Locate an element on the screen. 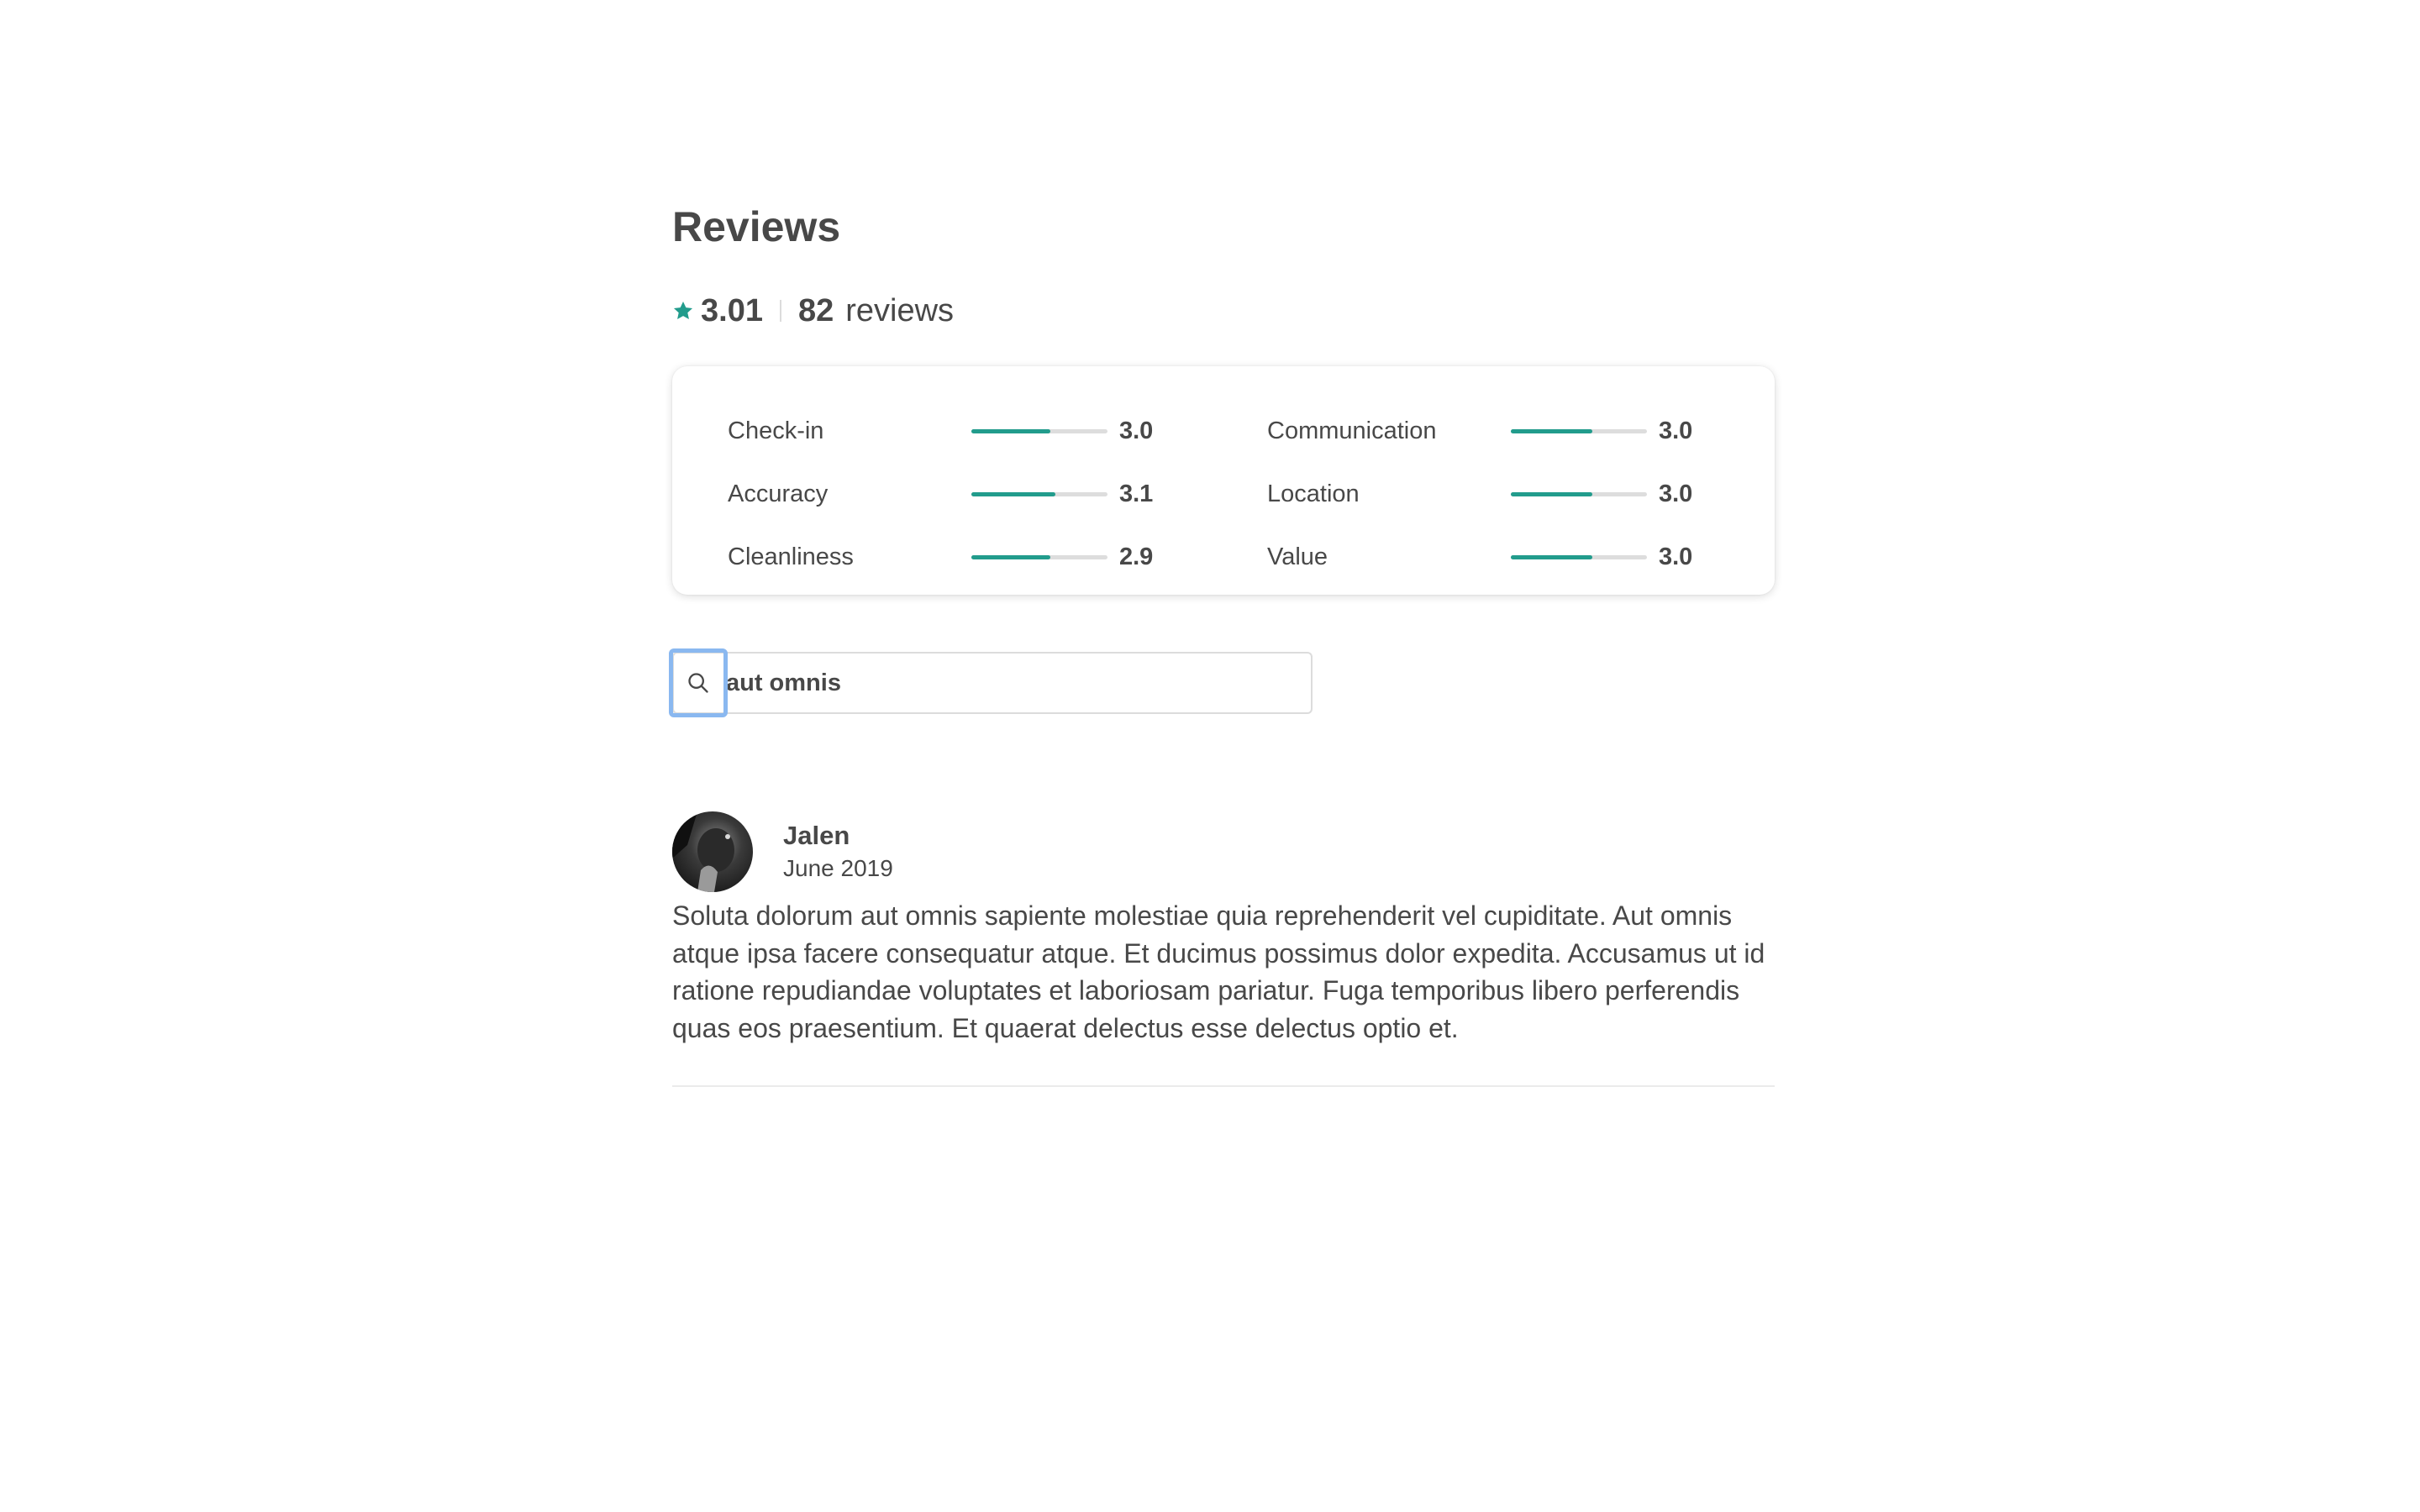  rating-row-cleanliness: Cleanliness 2.9 is located at coordinates (981, 558).